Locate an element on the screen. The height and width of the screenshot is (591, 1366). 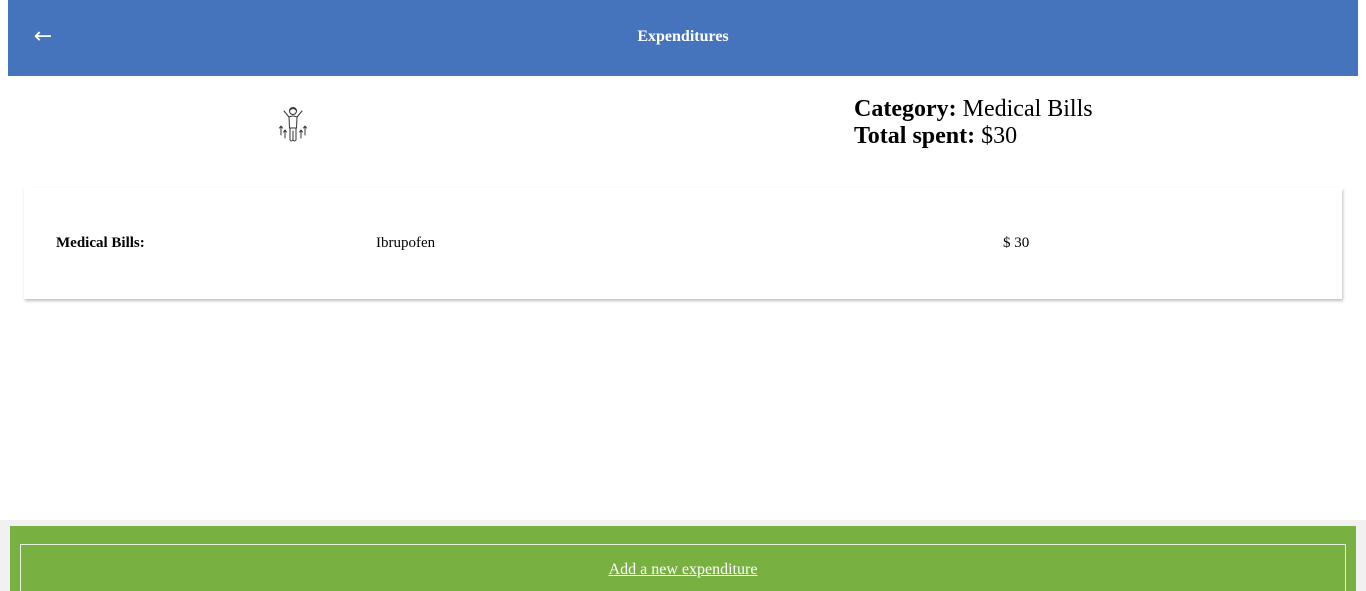
category-summary: Category: Medical Bills Total spent: $30 is located at coordinates (973, 123).